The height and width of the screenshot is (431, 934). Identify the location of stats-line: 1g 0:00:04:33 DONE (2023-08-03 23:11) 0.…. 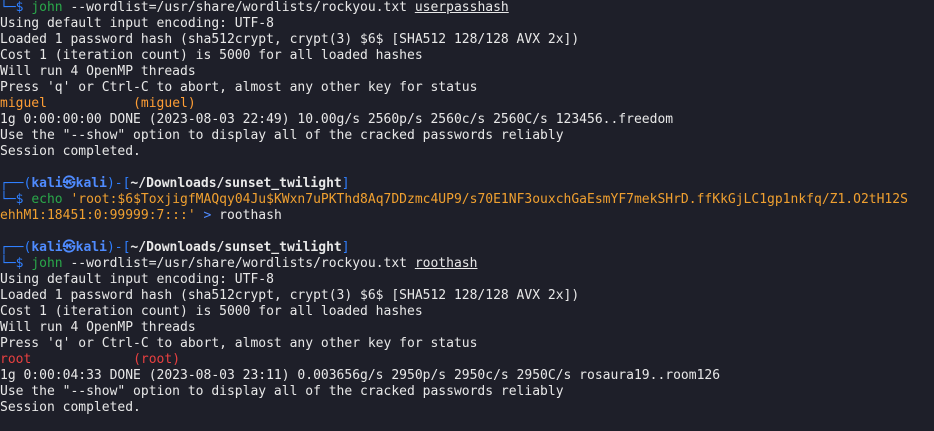
(360, 375).